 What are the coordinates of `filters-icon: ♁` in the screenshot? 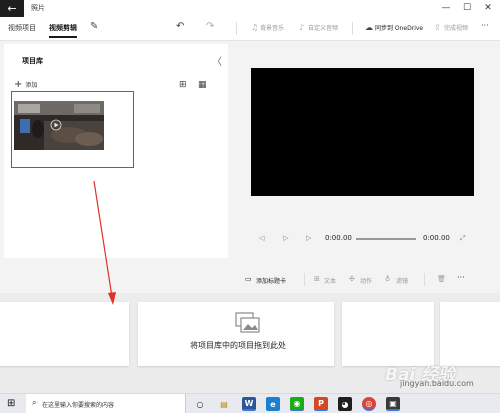 It's located at (388, 279).